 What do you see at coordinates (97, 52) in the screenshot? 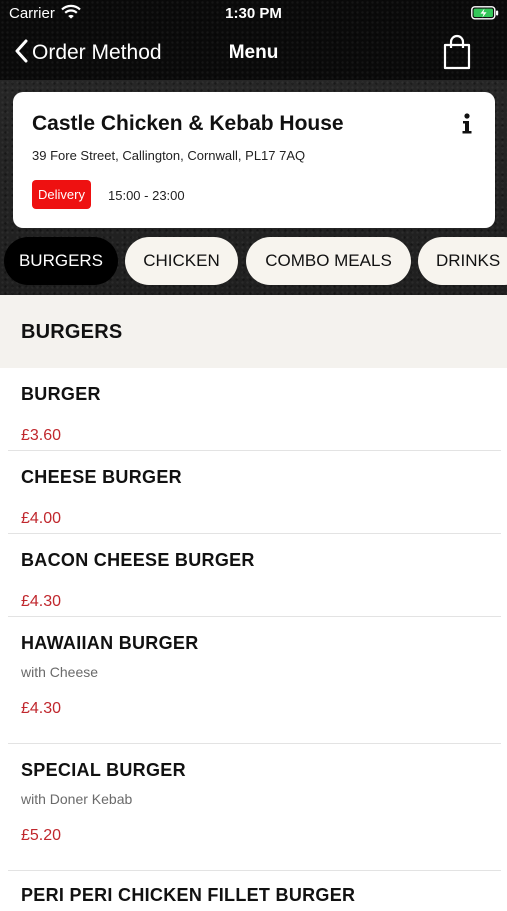
I see `back-label: Order Method` at bounding box center [97, 52].